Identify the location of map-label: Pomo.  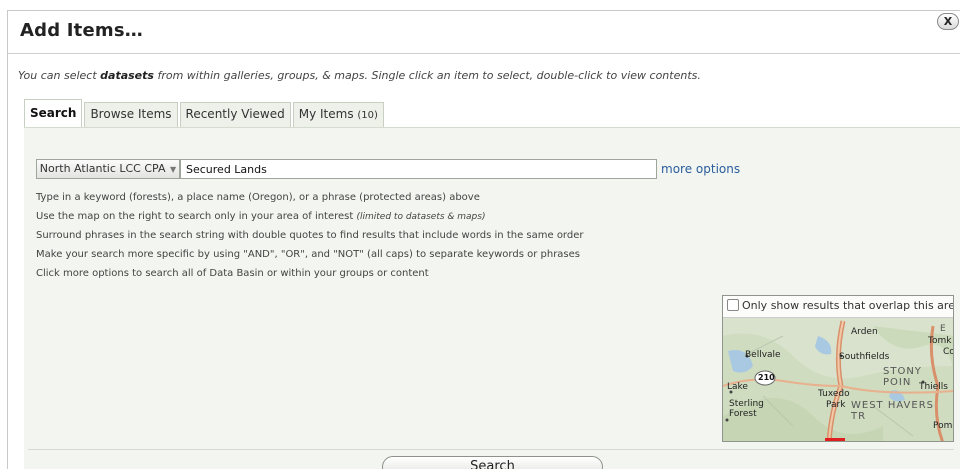
(943, 426).